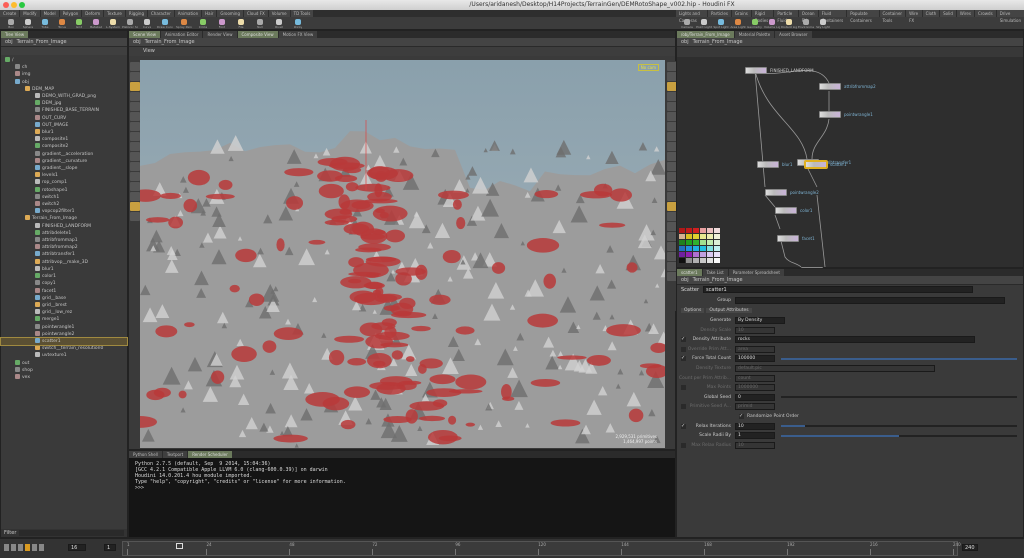 The width and height of the screenshot is (1024, 558). I want to click on param-value-field: 1, so click(755, 436).